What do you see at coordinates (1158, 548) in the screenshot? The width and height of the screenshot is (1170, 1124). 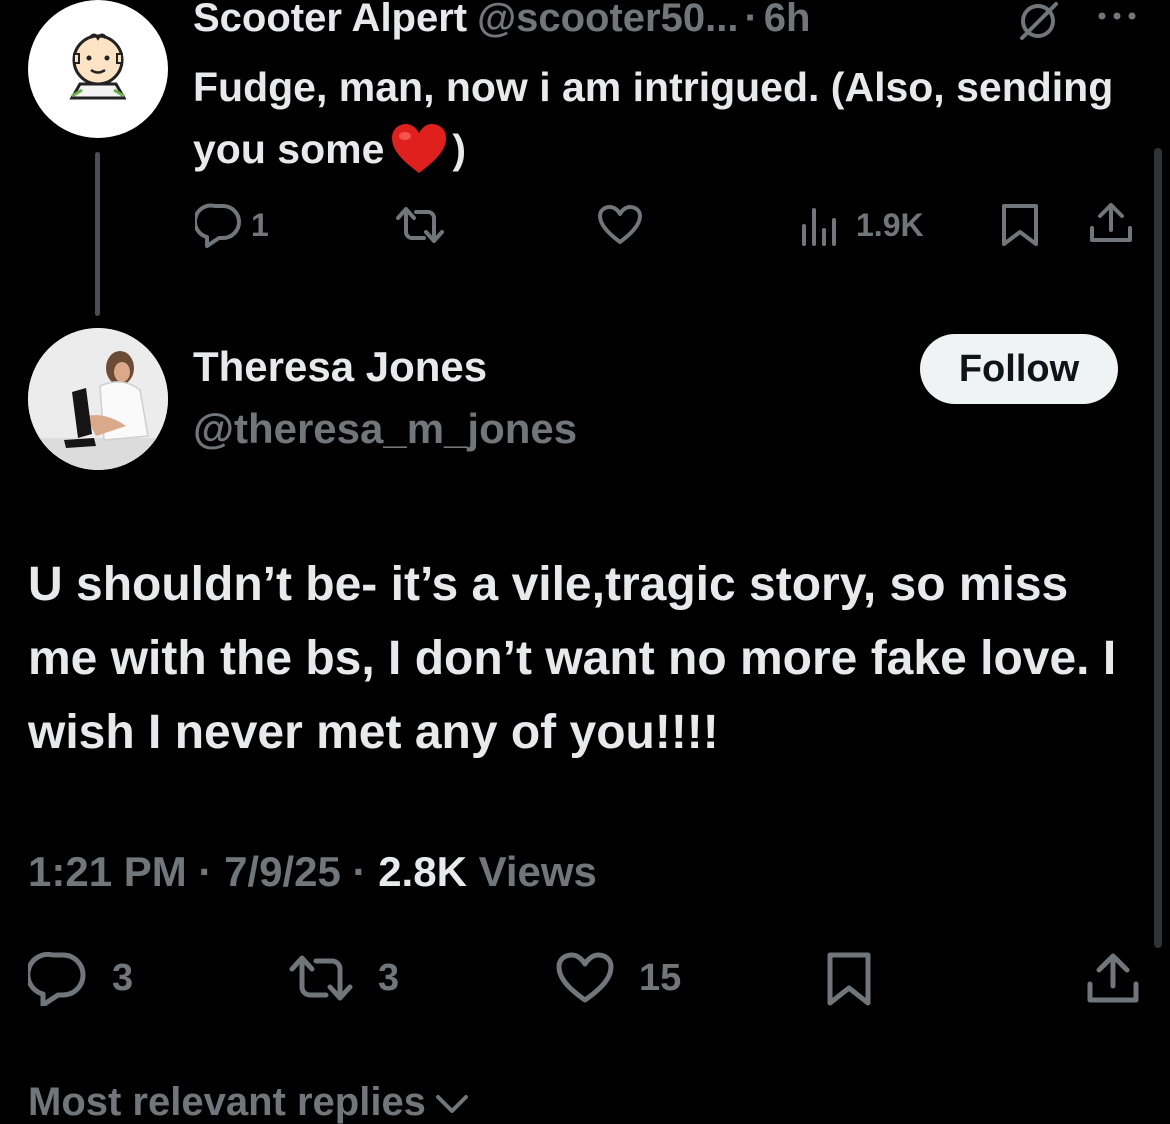 I see `scrollbar` at bounding box center [1158, 548].